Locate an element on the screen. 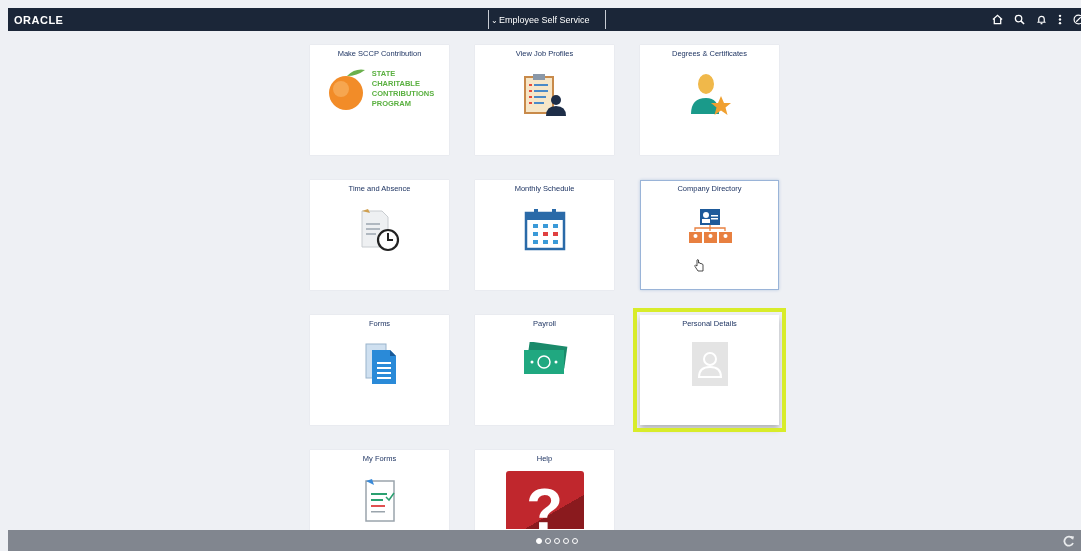 Image resolution: width=1081 pixels, height=551 pixels. navigator-icon is located at coordinates (1077, 19).